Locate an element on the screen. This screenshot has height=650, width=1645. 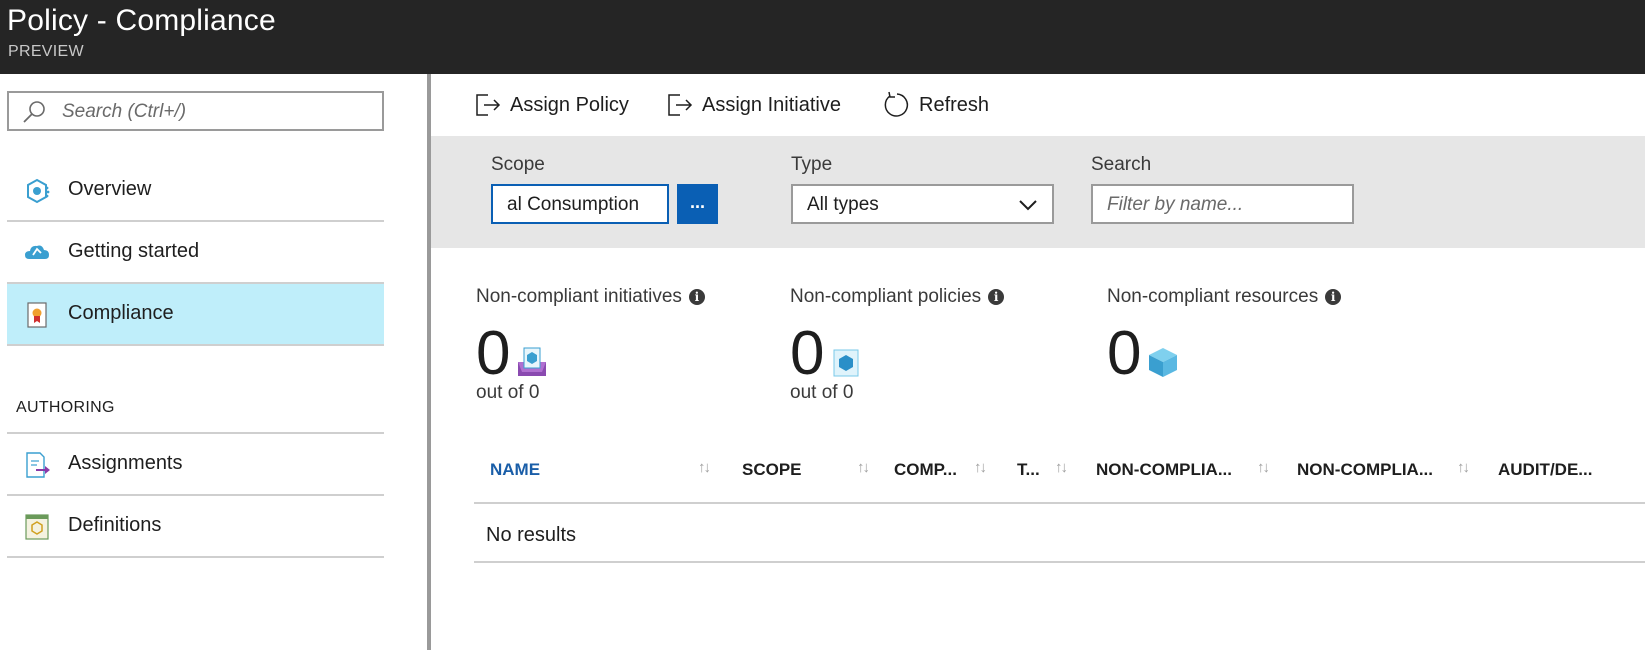
scope-label: Scope is located at coordinates (518, 164).